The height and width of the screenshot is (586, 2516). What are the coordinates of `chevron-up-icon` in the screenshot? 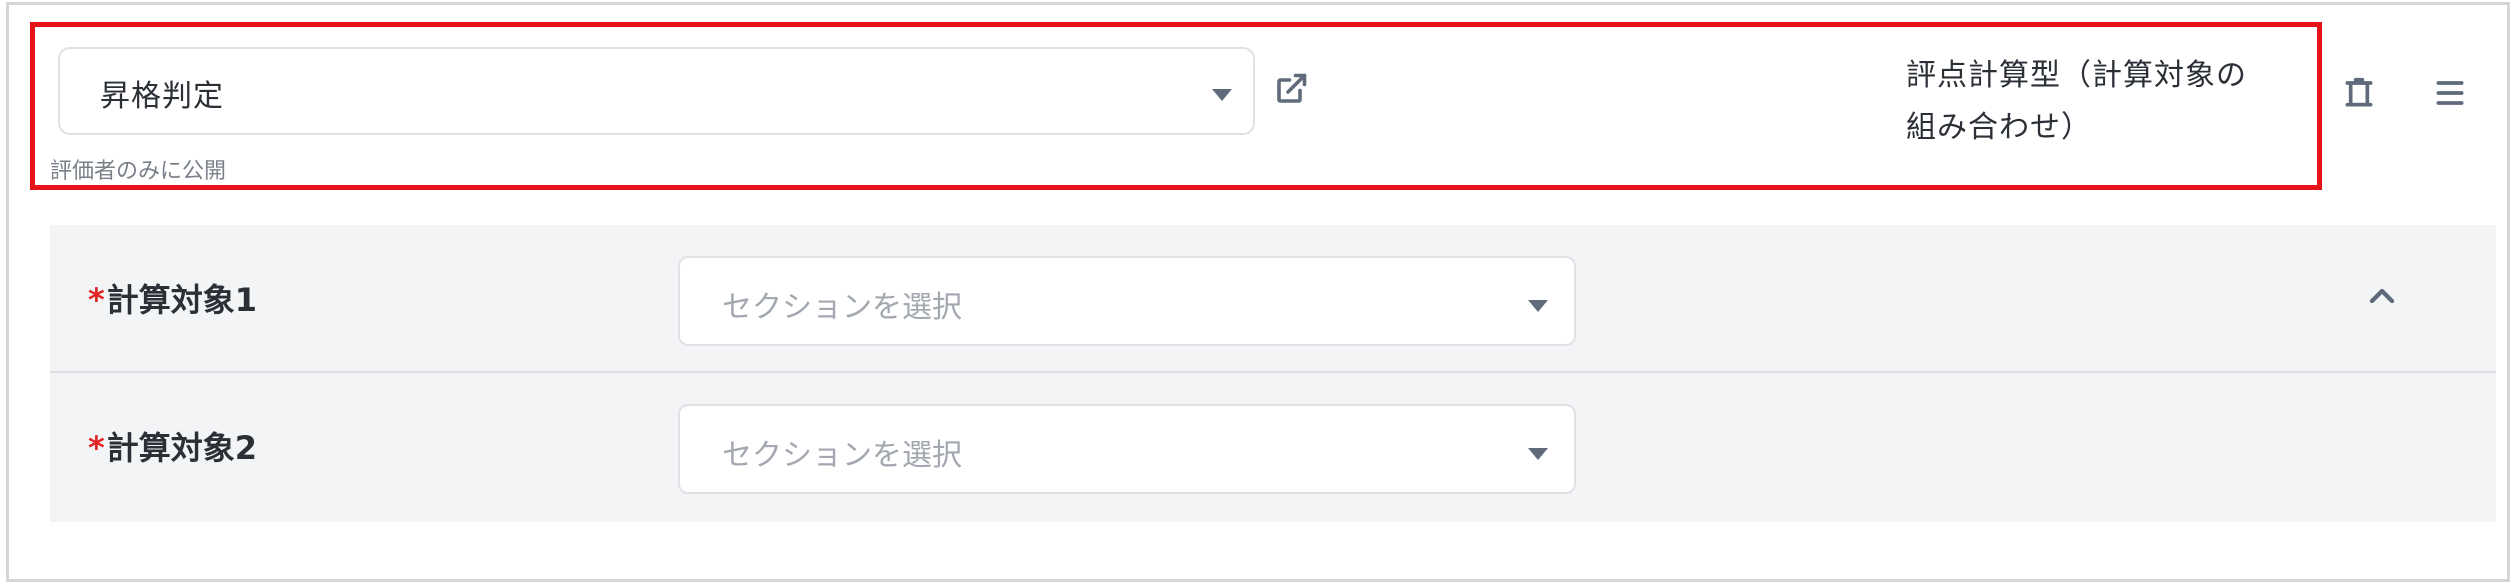 It's located at (2382, 296).